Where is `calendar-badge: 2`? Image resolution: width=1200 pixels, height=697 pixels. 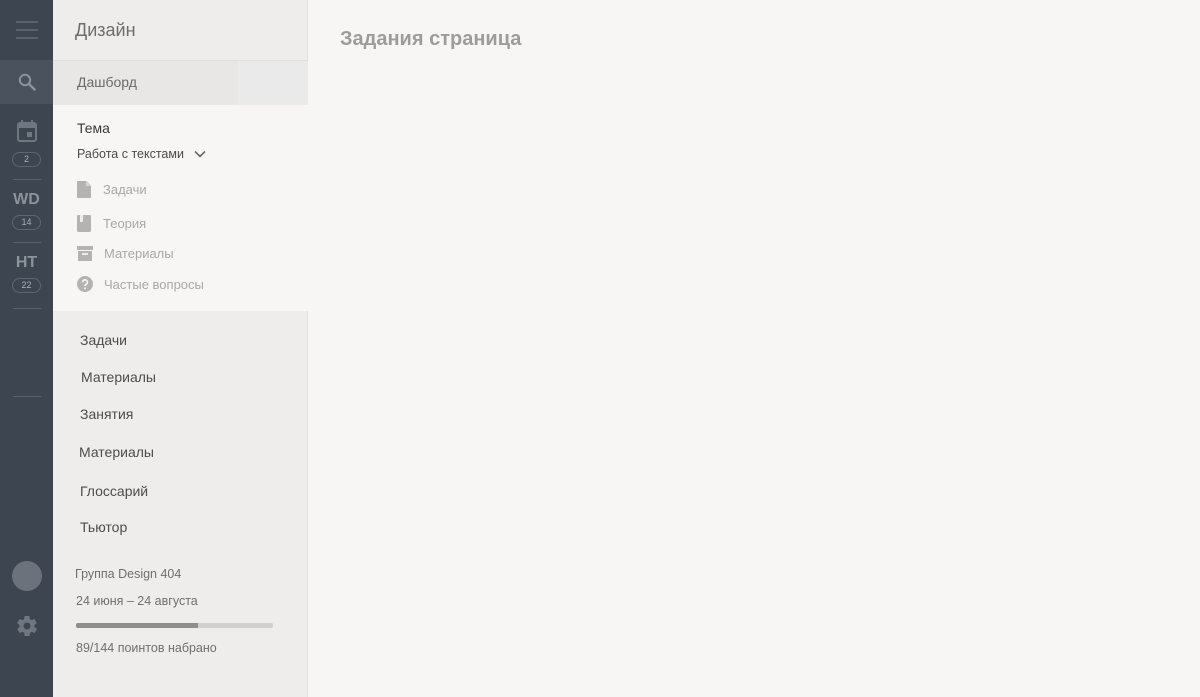 calendar-badge: 2 is located at coordinates (26, 159).